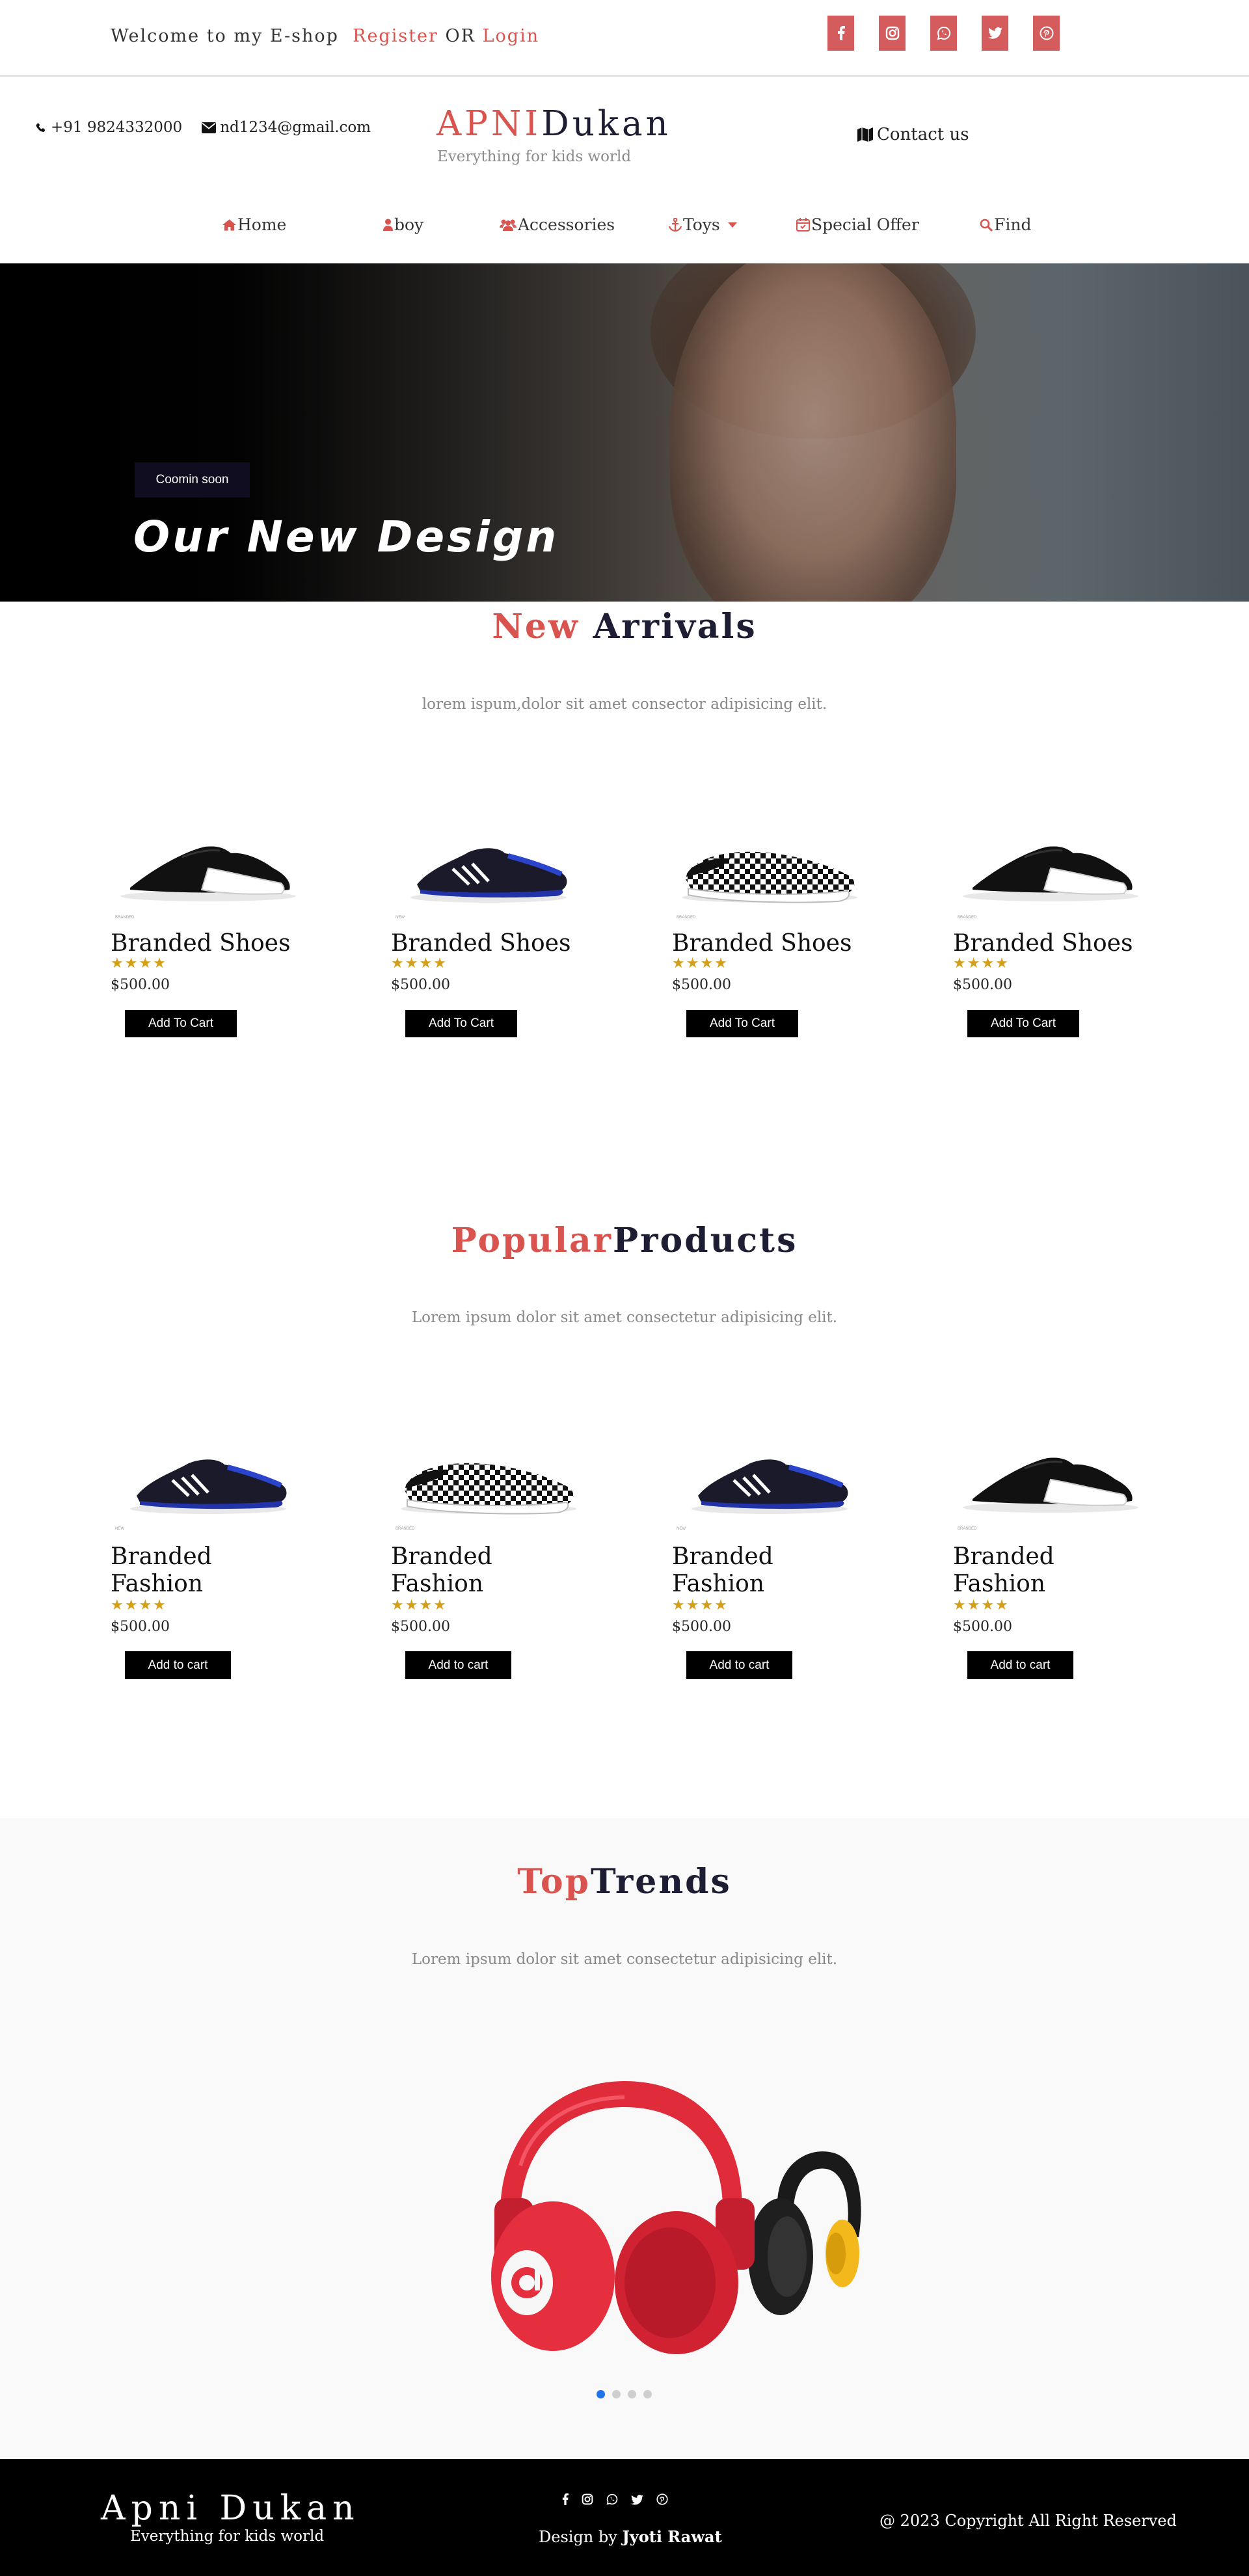 This screenshot has width=1249, height=2576. What do you see at coordinates (624, 1240) in the screenshot?
I see `popular-products-title: PopularProducts` at bounding box center [624, 1240].